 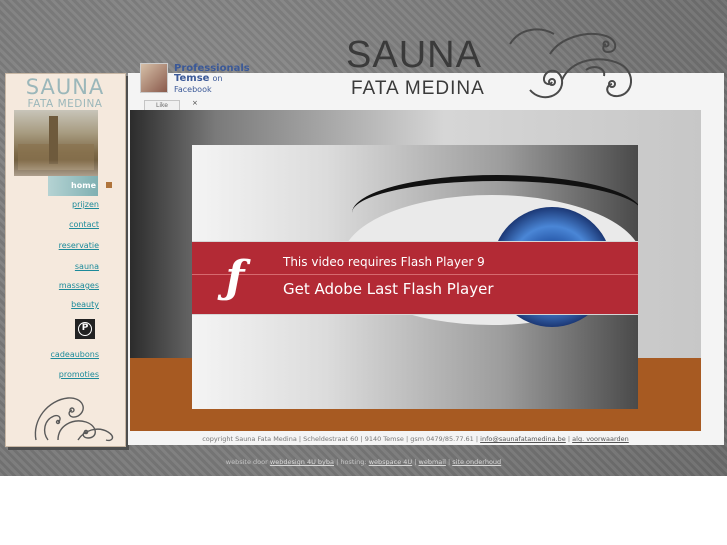 I want to click on flash-required-message: This video requires Flash Player 9, so click(x=384, y=262).